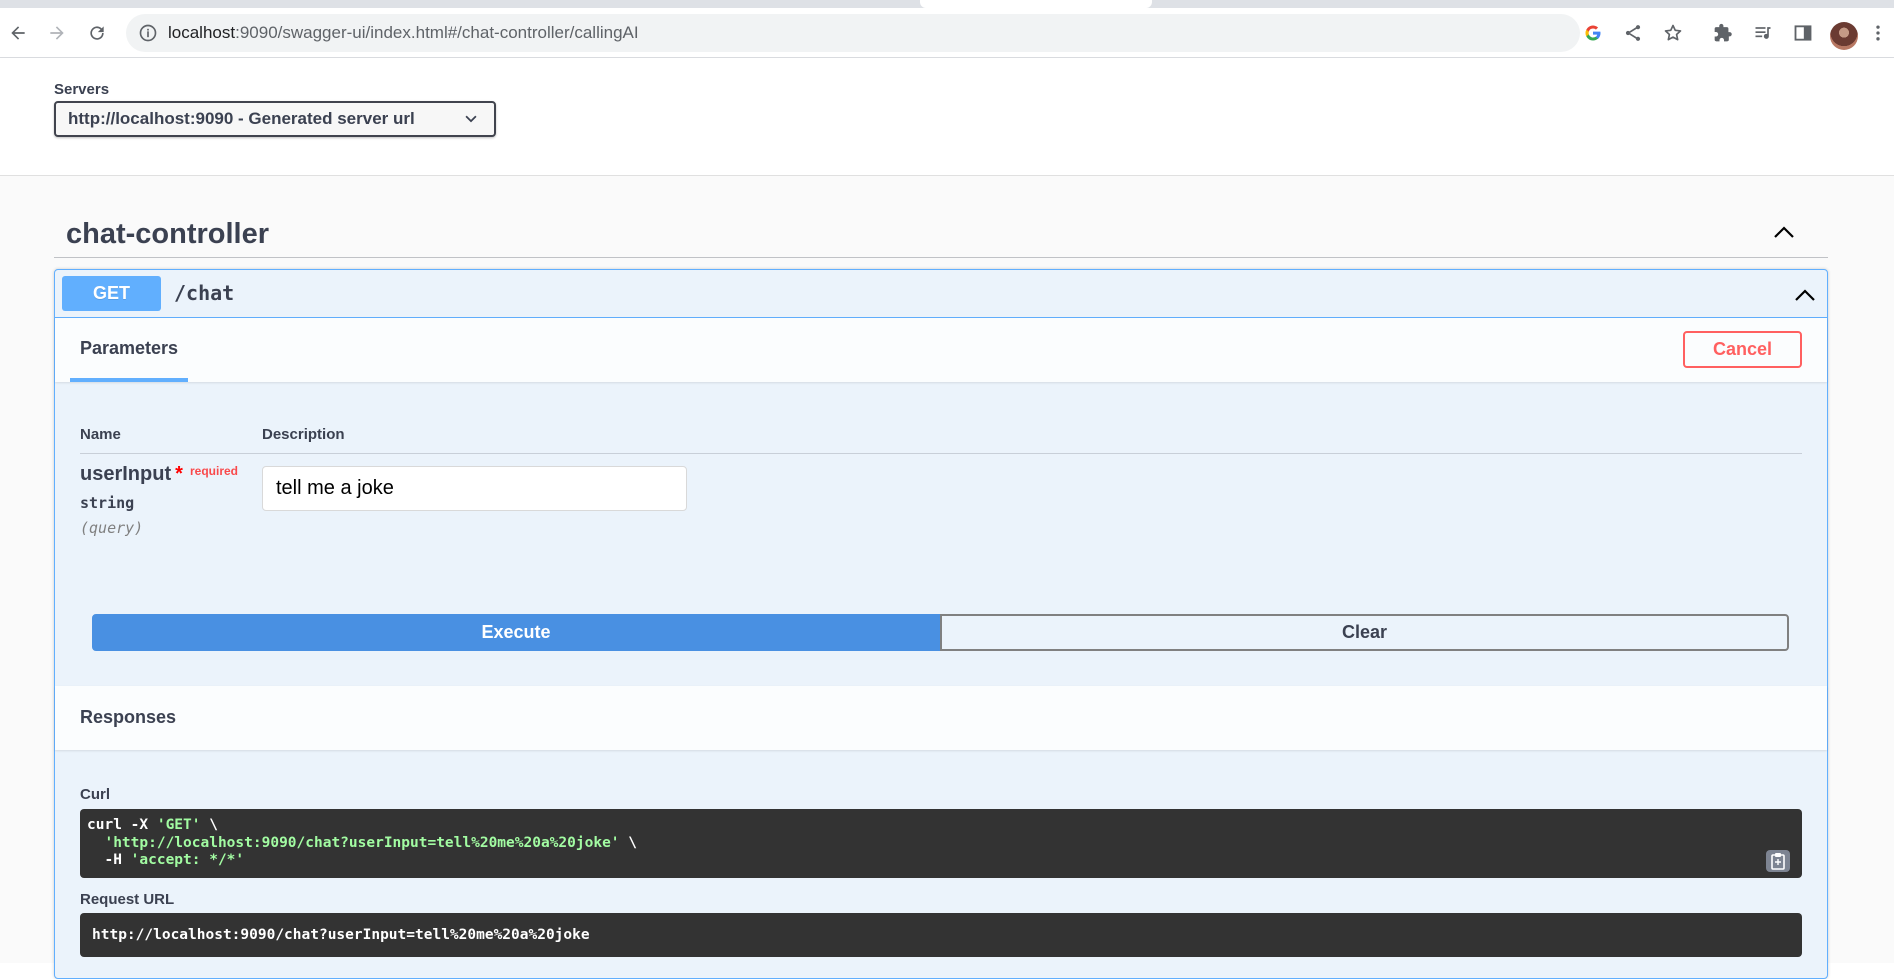  What do you see at coordinates (941, 718) in the screenshot?
I see `responses-header: Responses` at bounding box center [941, 718].